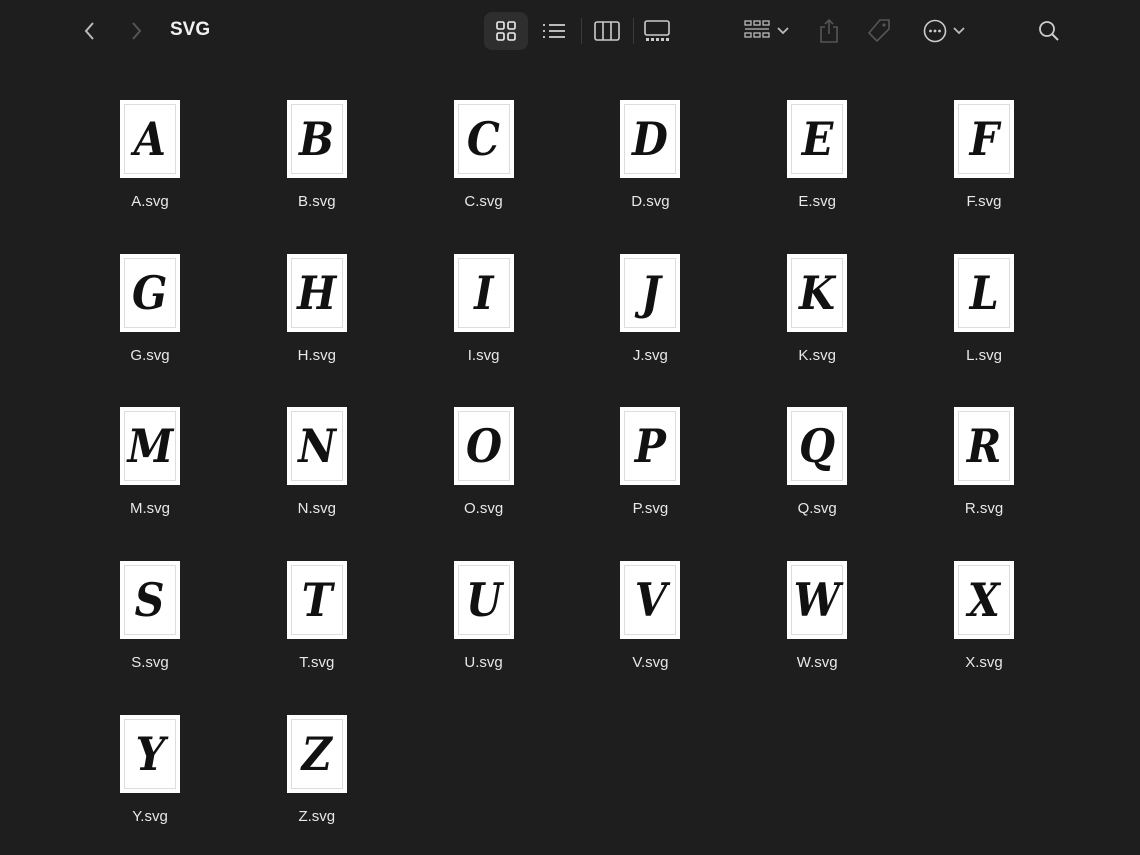  Describe the element at coordinates (190, 29) in the screenshot. I see `folder-title: SVG` at that location.